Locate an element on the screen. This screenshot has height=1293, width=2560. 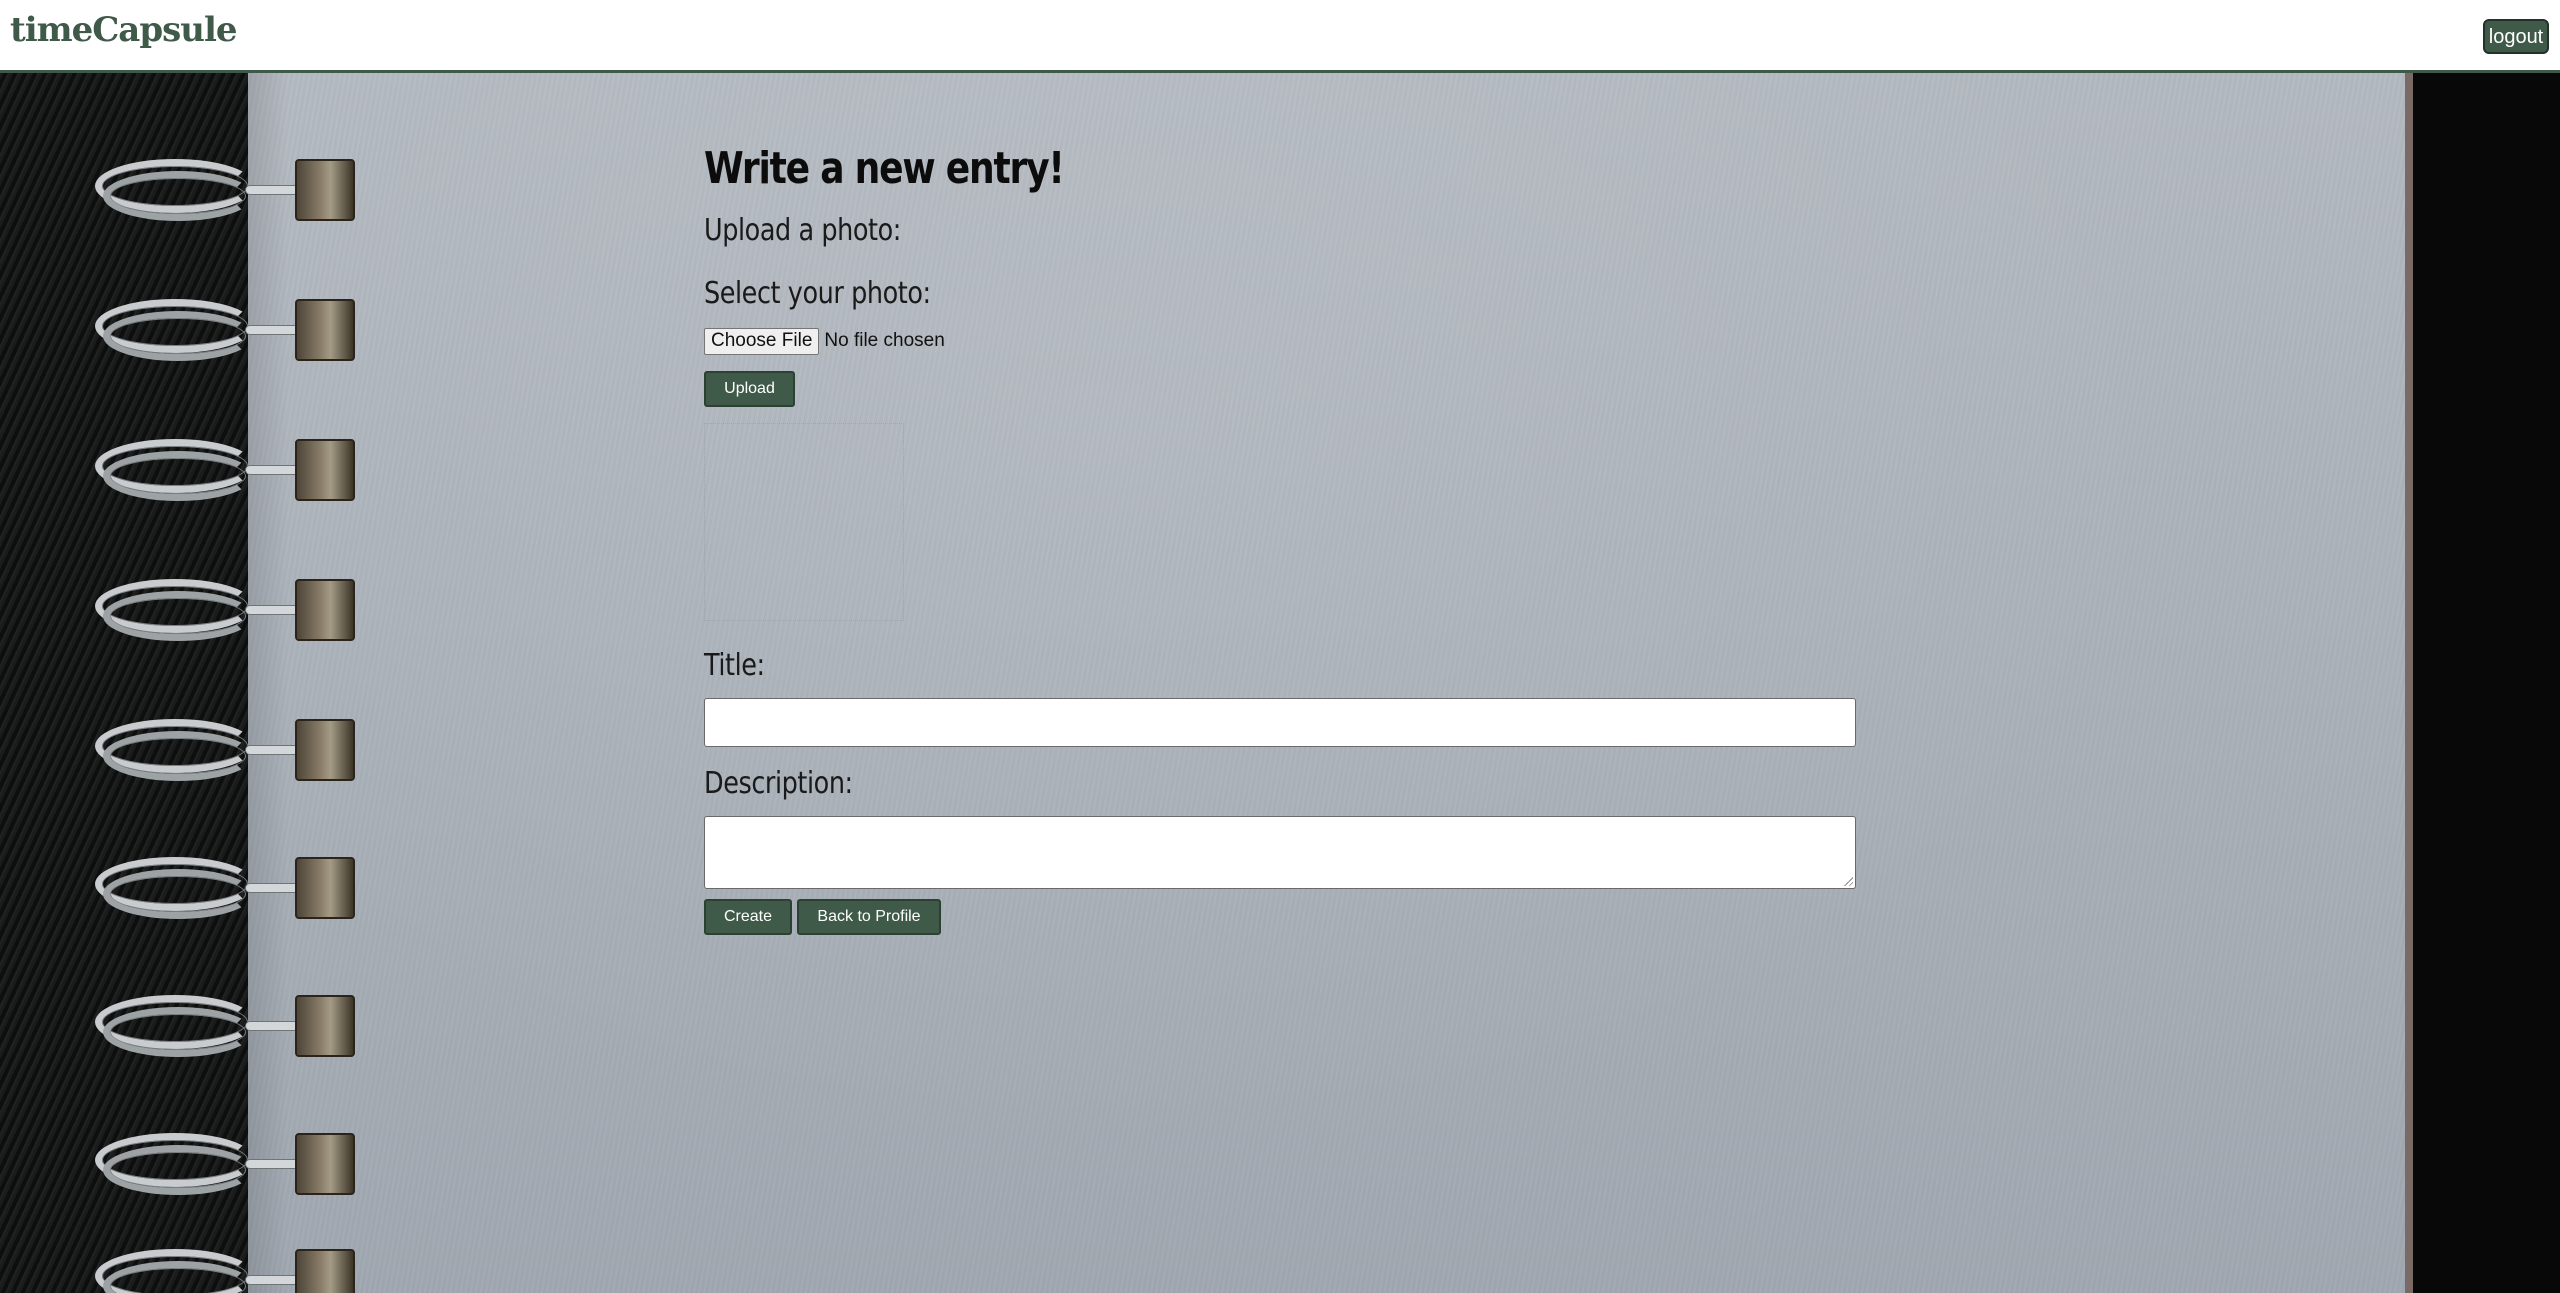
choose-file-button: Choose File is located at coordinates (762, 341).